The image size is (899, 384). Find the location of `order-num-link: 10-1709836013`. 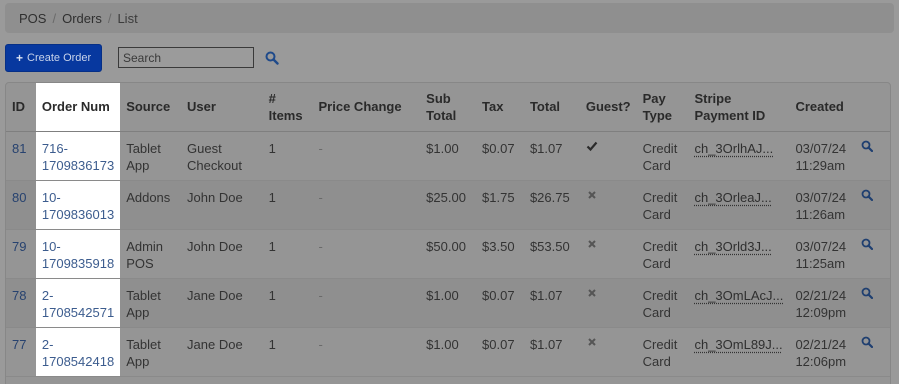

order-num-link: 10-1709836013 is located at coordinates (78, 206).